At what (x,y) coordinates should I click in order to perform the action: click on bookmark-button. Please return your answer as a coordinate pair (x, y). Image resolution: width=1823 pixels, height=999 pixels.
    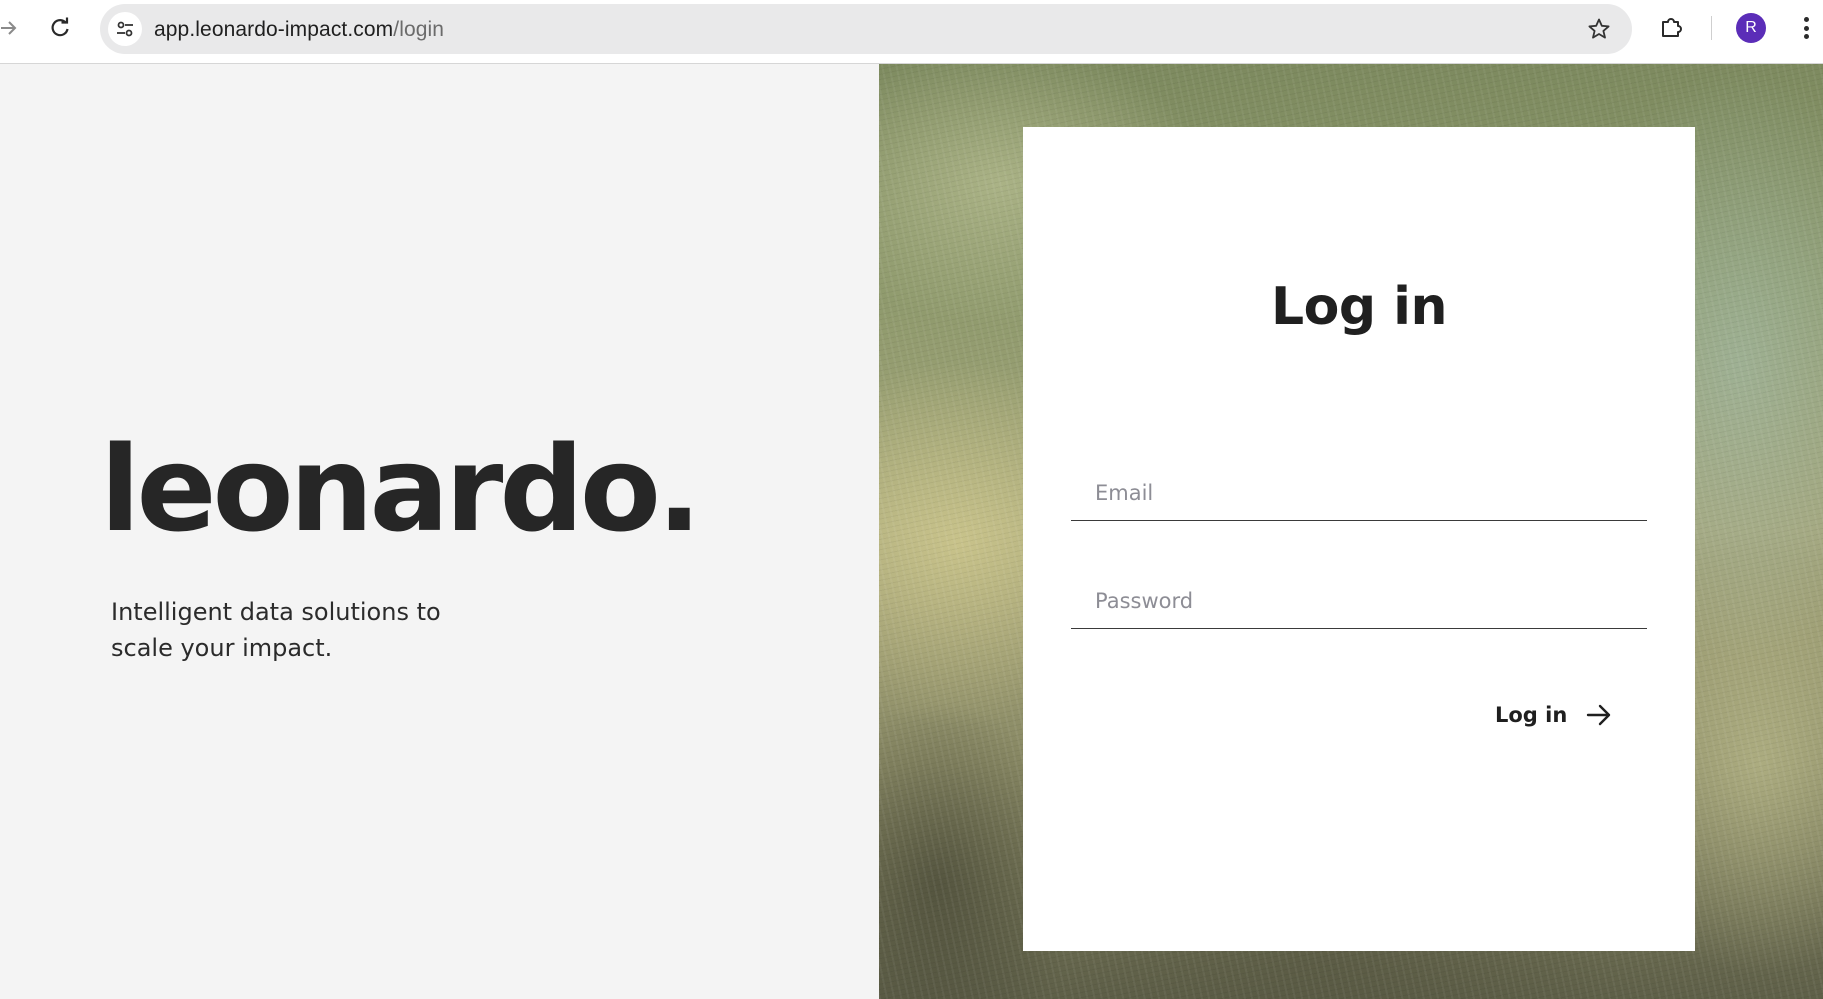
    Looking at the image, I should click on (1599, 29).